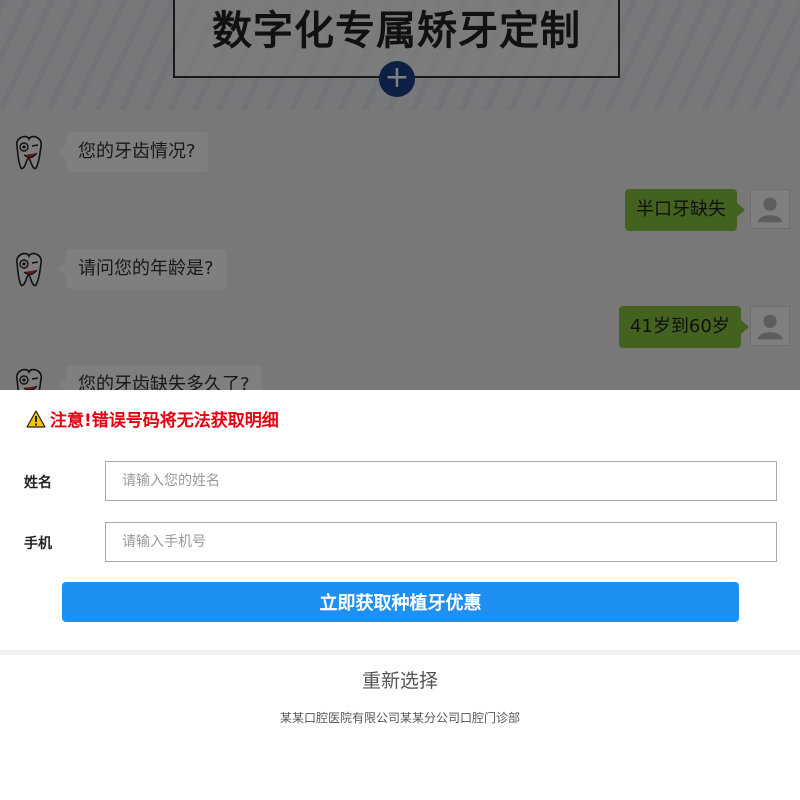 The width and height of the screenshot is (800, 800). What do you see at coordinates (400, 679) in the screenshot?
I see `reselect-link: 重新选择` at bounding box center [400, 679].